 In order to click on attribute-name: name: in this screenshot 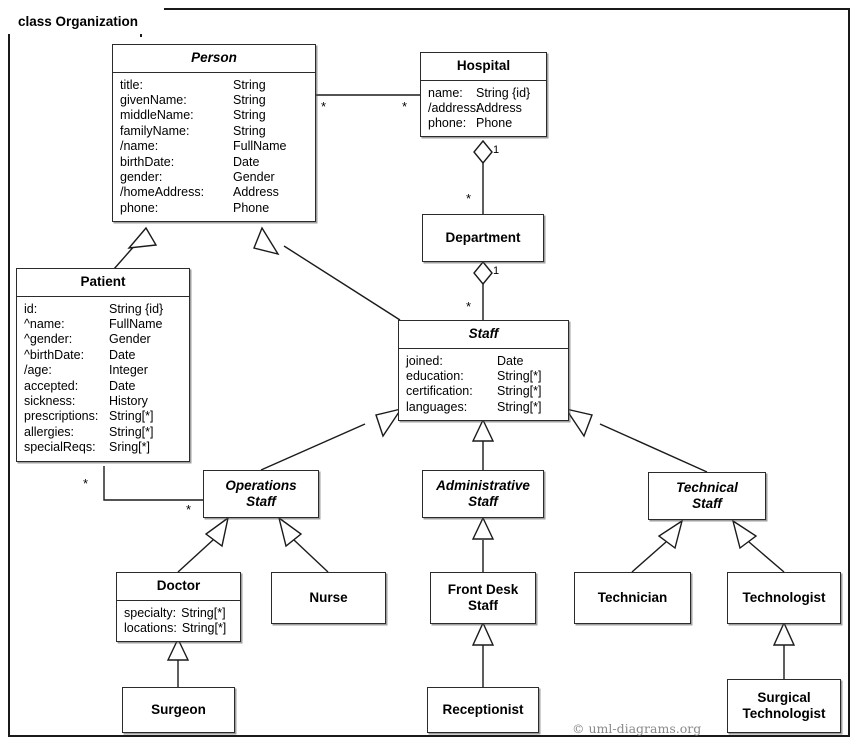, I will do `click(445, 92)`.